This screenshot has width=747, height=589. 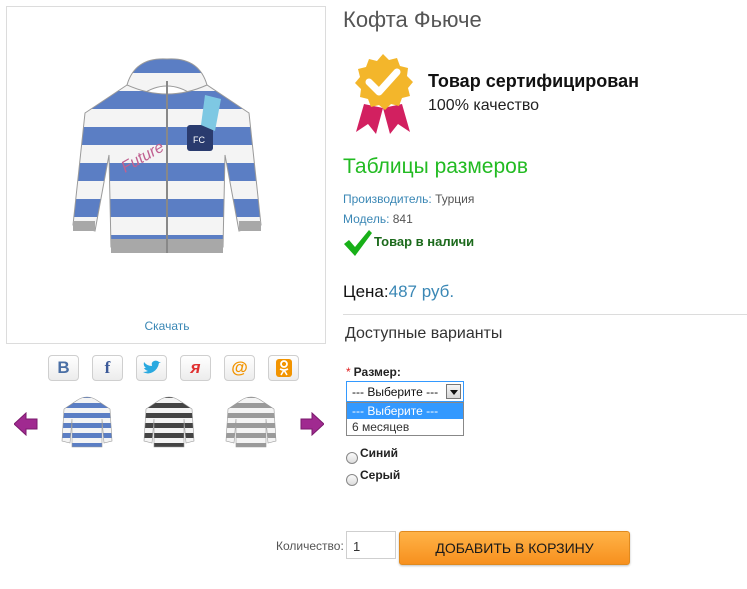 I want to click on radio-button-grey, so click(x=352, y=480).